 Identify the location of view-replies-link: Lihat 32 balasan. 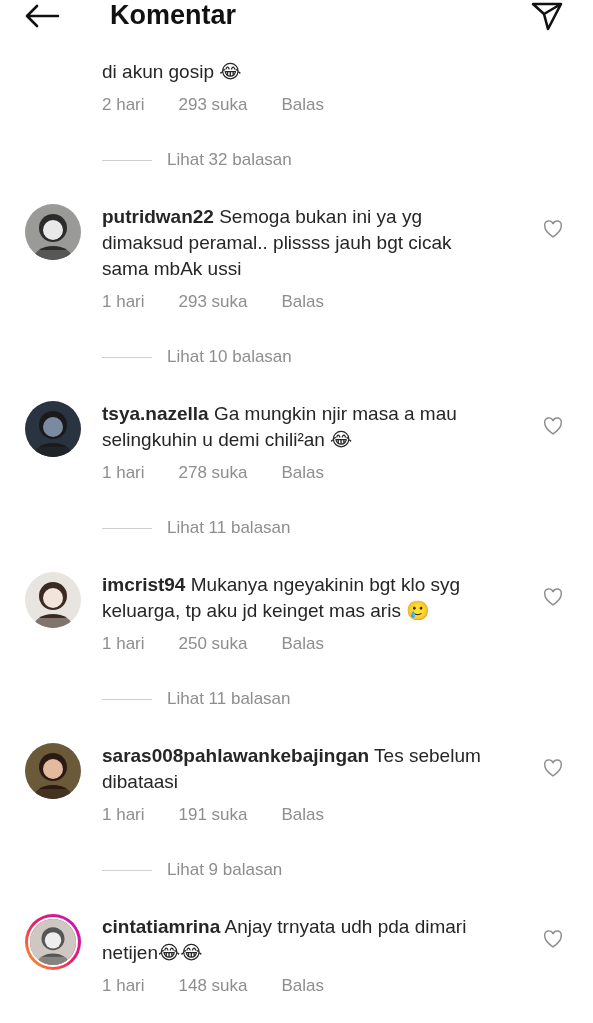
(229, 160).